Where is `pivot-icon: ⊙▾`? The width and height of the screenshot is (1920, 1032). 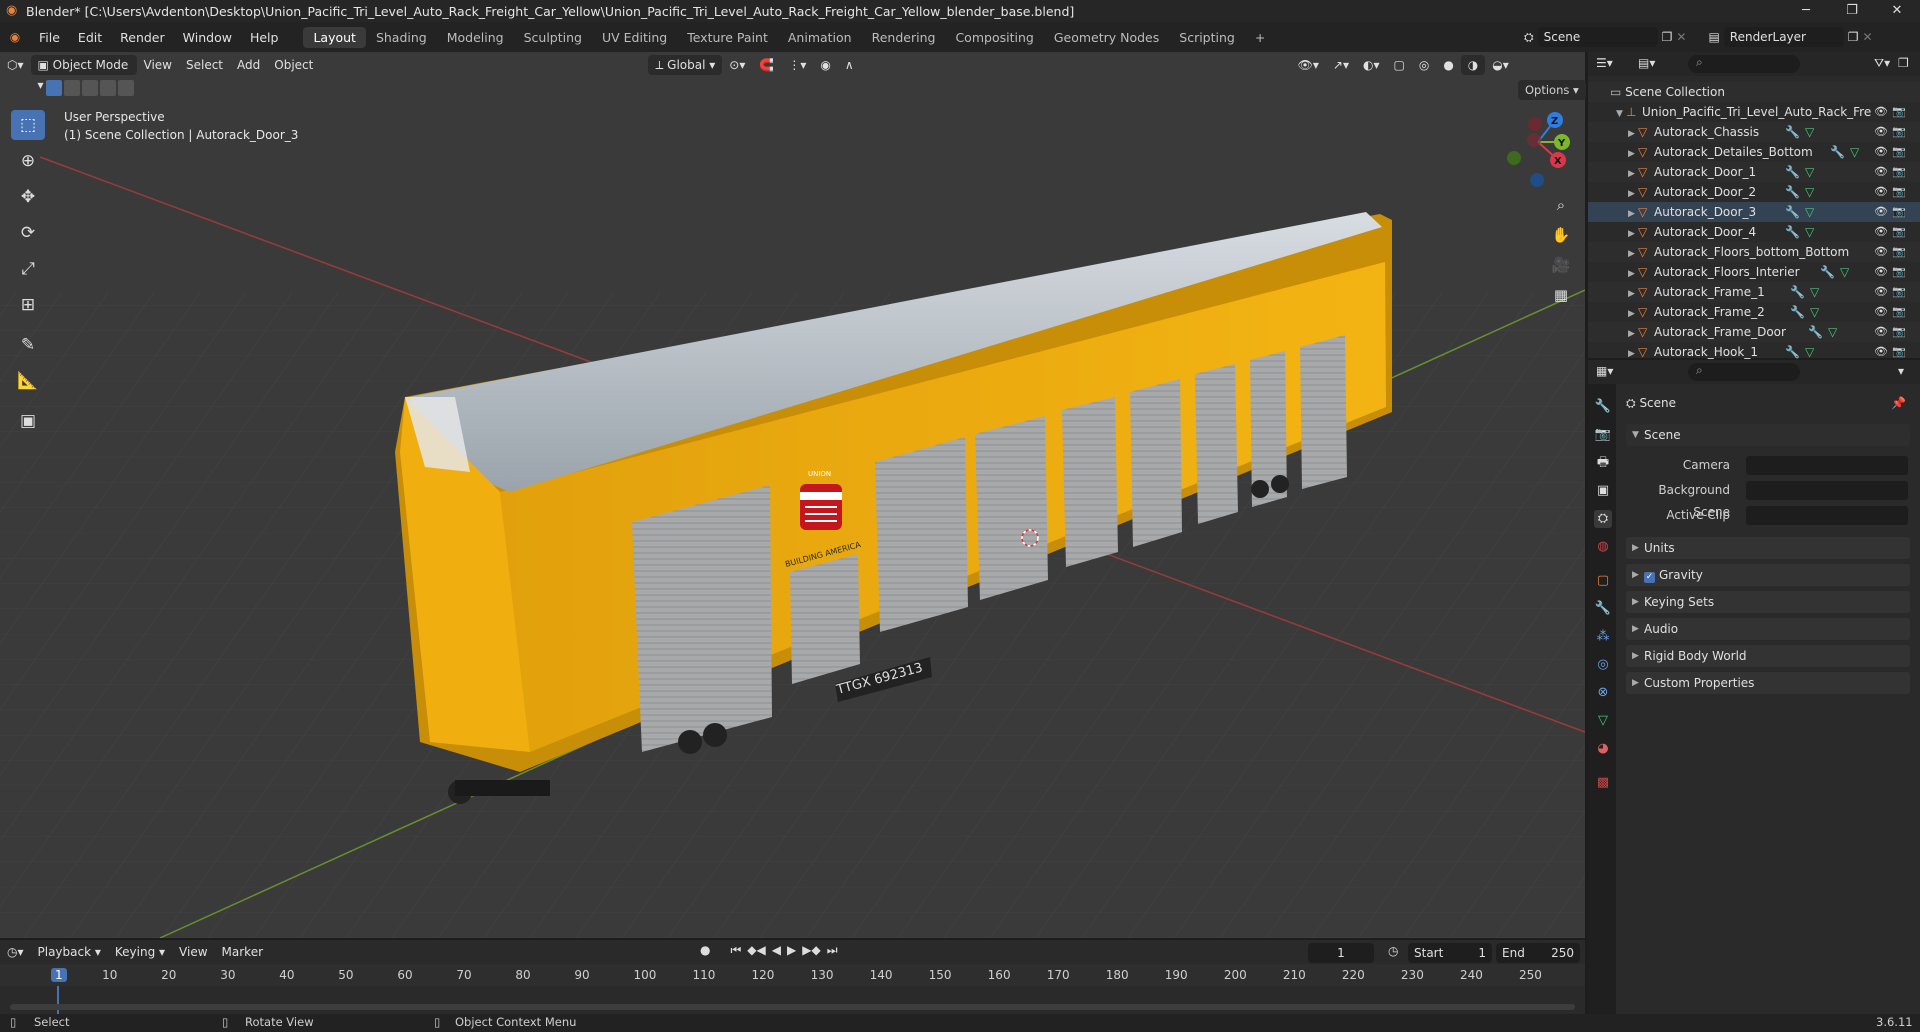 pivot-icon: ⊙▾ is located at coordinates (737, 65).